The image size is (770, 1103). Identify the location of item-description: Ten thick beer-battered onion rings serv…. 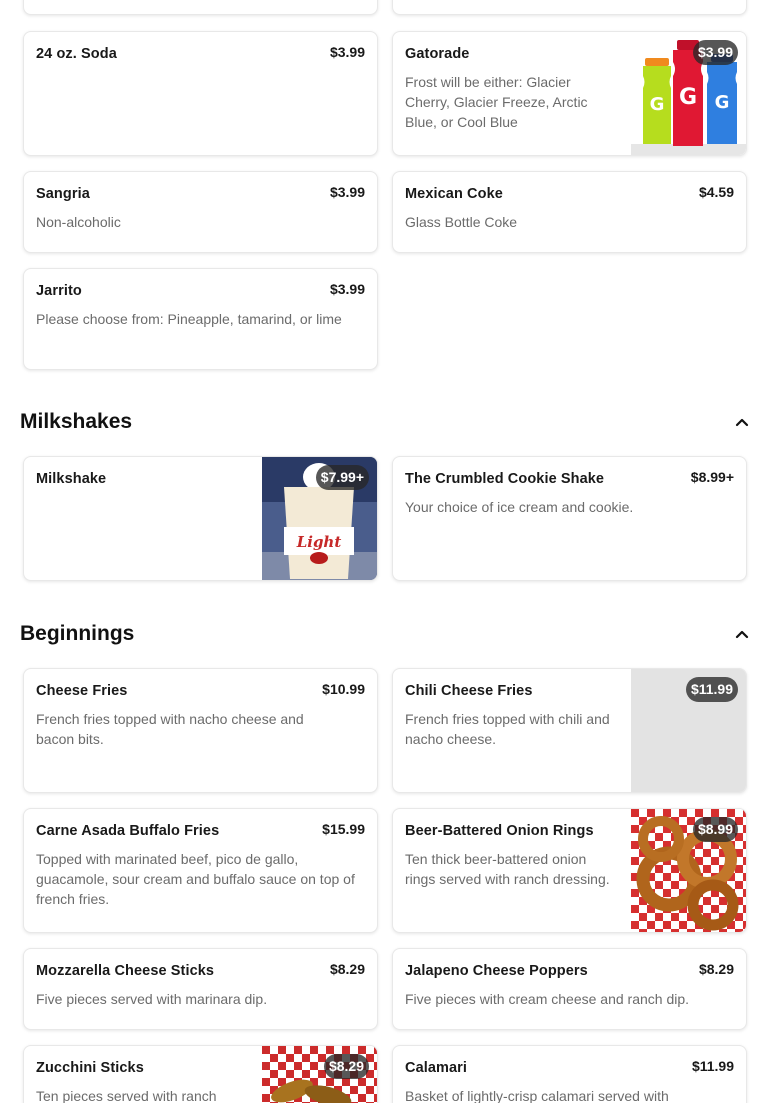
(507, 869).